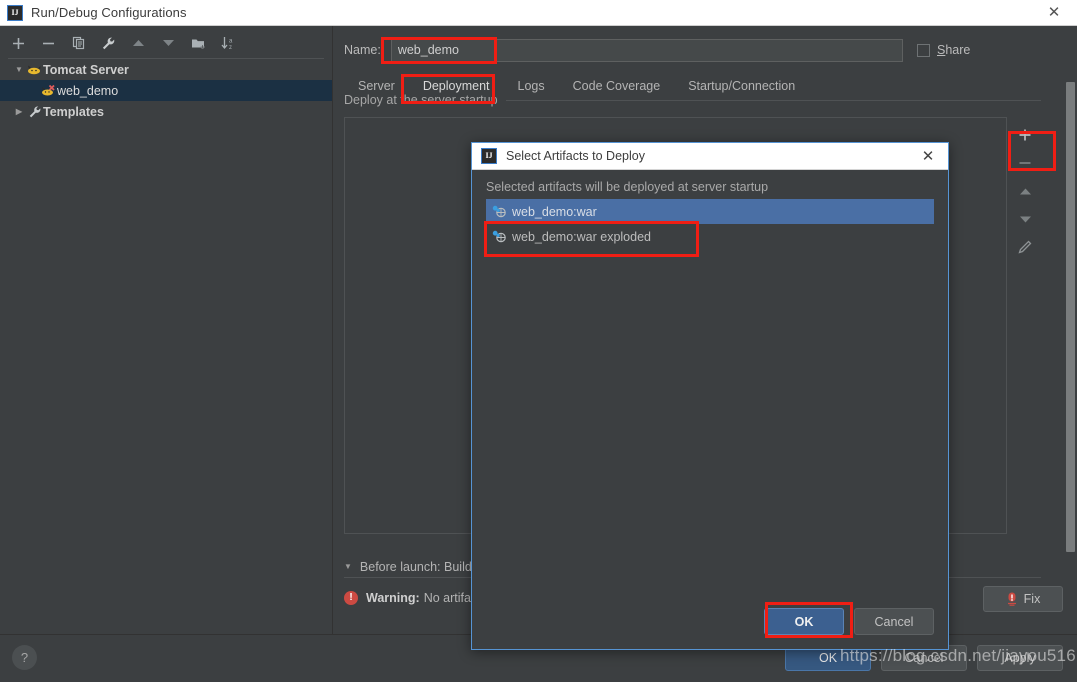 This screenshot has width=1077, height=682. Describe the element at coordinates (646, 50) in the screenshot. I see `name-input` at that location.